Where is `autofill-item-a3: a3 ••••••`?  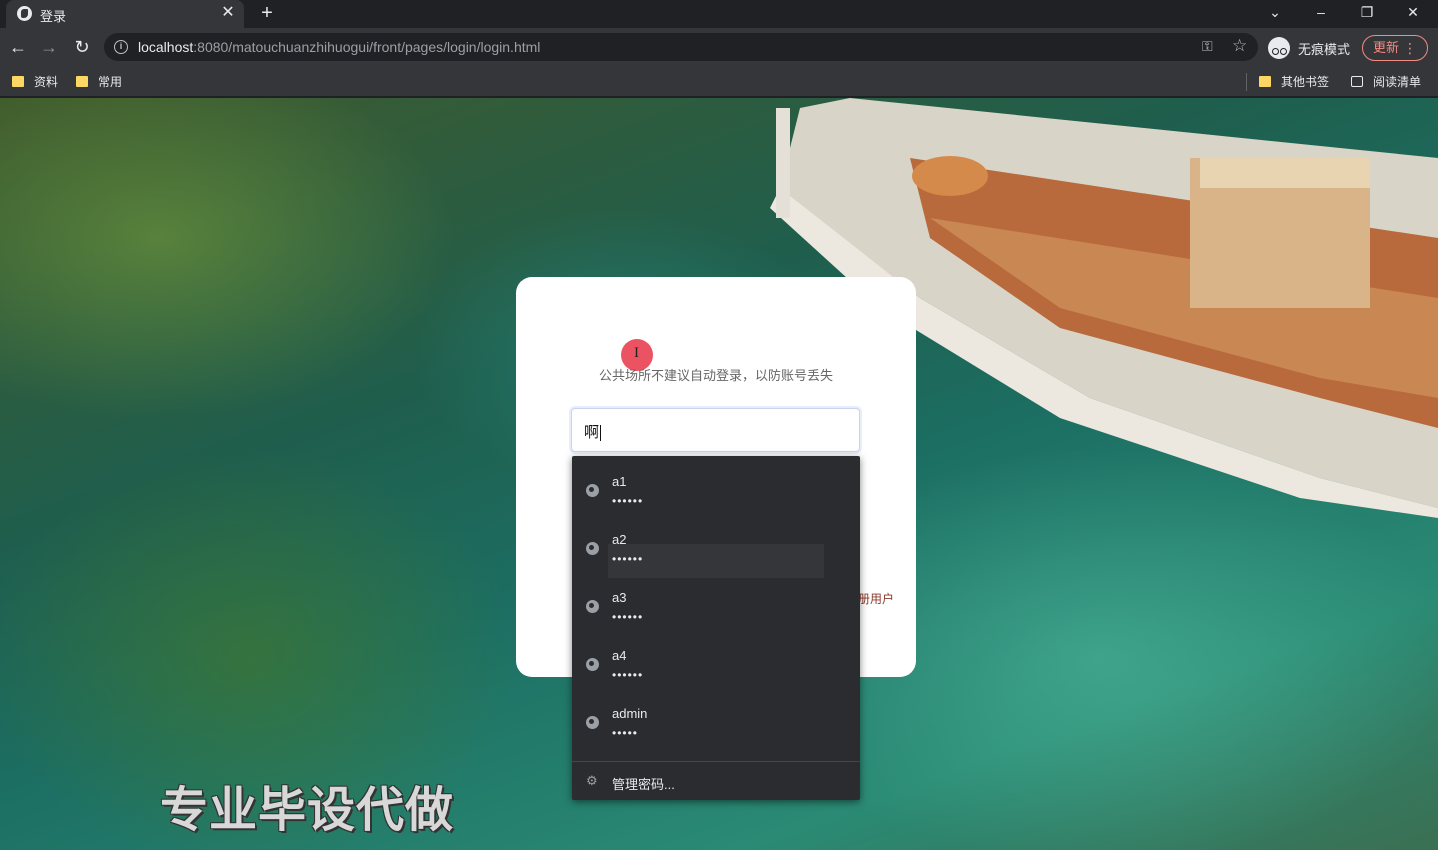
autofill-item-a3: a3 •••••• is located at coordinates (716, 608).